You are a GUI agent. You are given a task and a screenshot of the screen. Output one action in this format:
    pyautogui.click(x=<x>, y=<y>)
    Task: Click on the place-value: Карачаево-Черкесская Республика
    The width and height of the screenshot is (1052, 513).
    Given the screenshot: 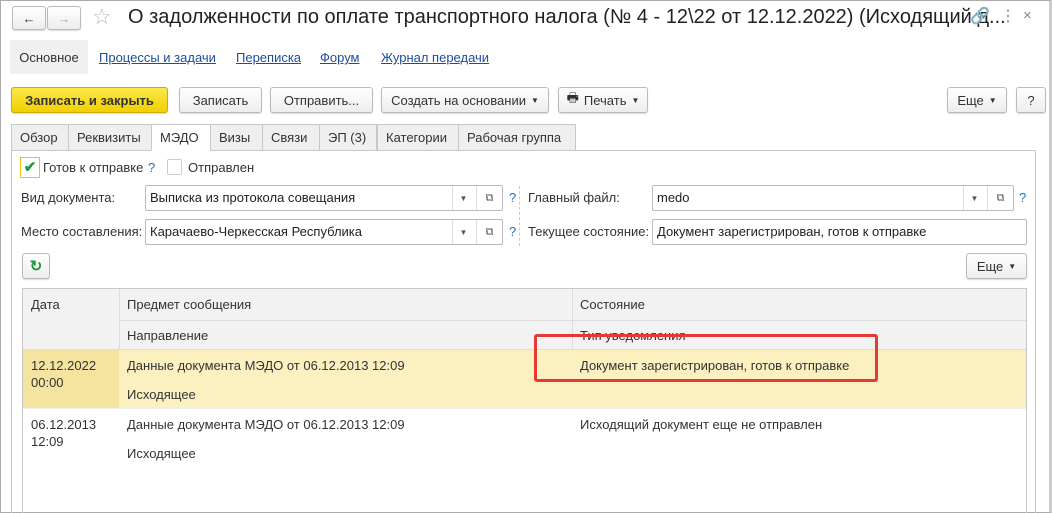 What is the action you would take?
    pyautogui.click(x=256, y=231)
    